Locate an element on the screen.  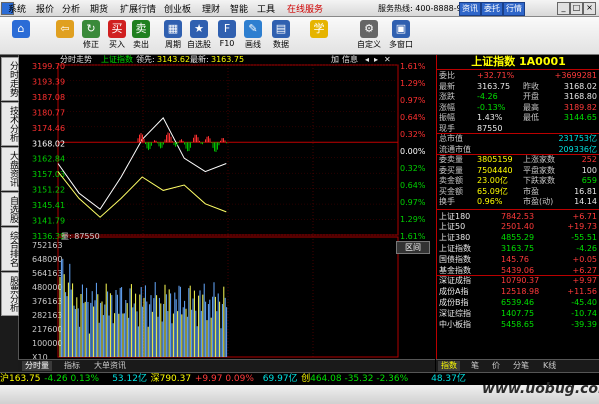
quote-tab-1: 笔 is located at coordinates (475, 366).